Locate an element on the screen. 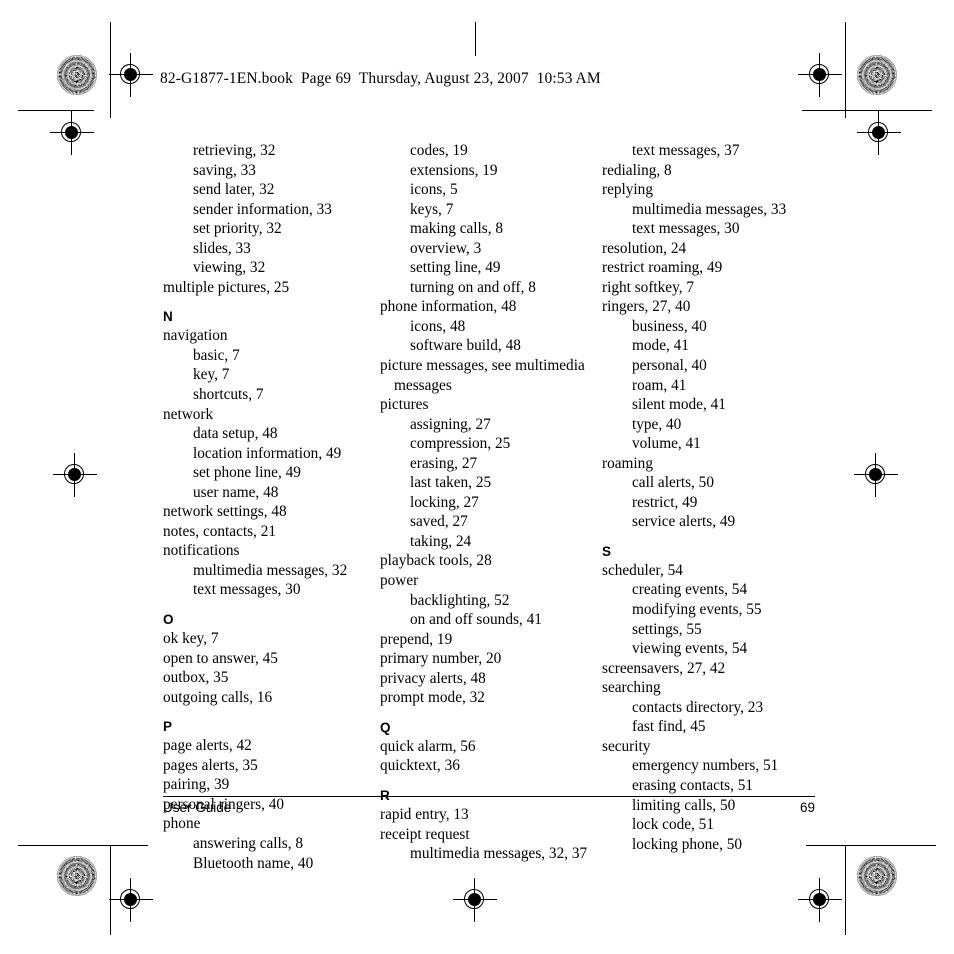  crosshair-upper-left is located at coordinates (72, 133).